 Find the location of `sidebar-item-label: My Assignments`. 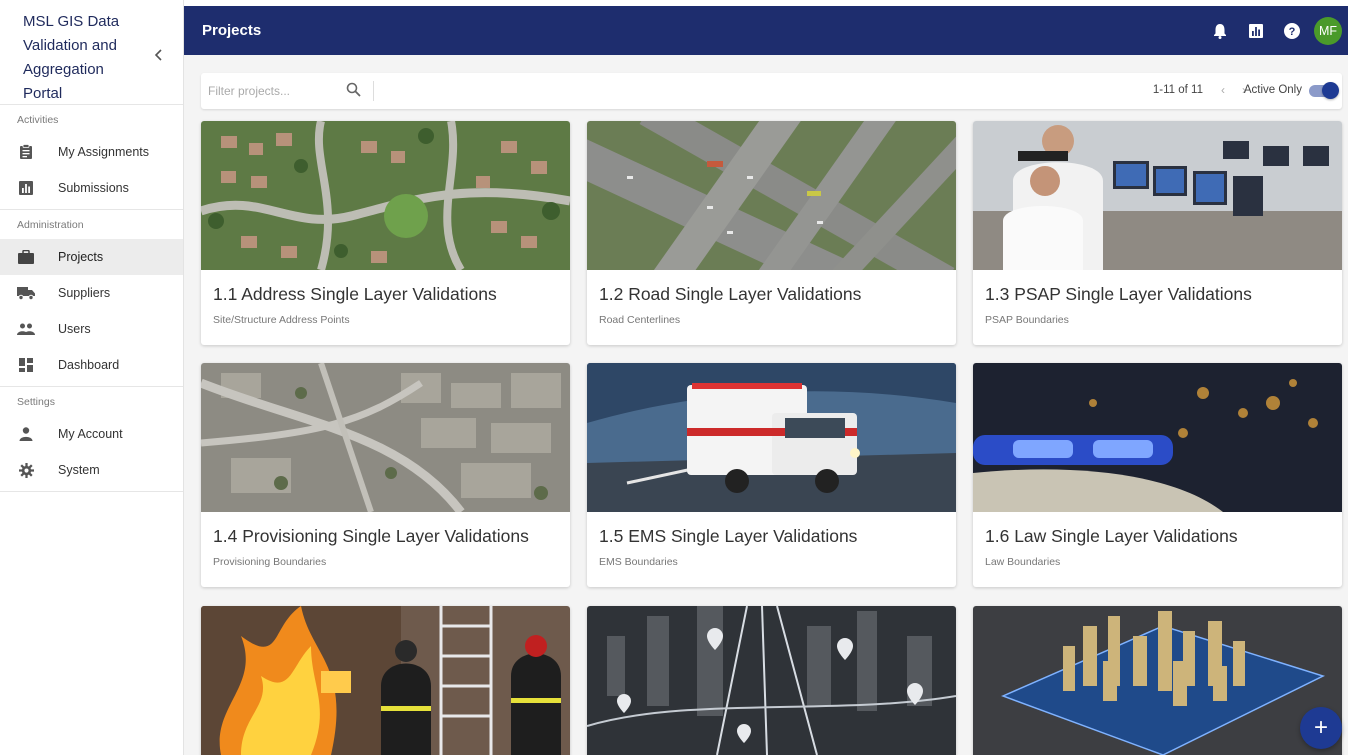

sidebar-item-label: My Assignments is located at coordinates (104, 152).